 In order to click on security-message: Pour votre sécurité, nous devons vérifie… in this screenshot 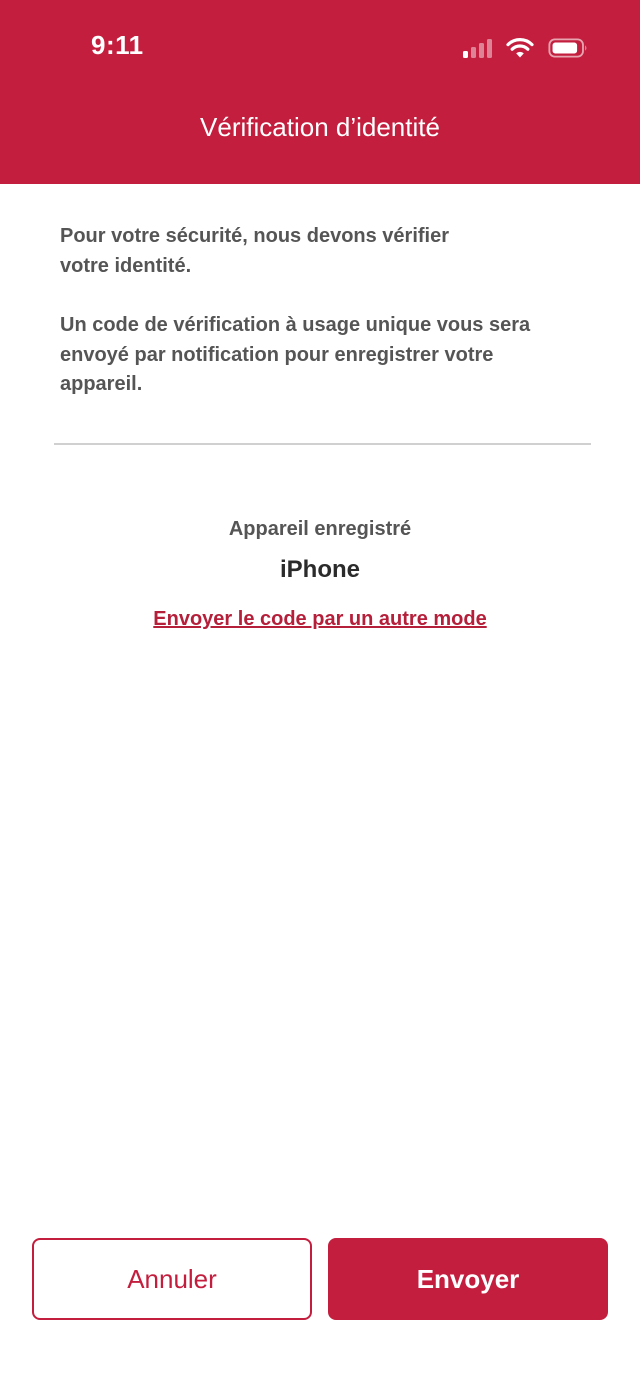, I will do `click(255, 251)`.